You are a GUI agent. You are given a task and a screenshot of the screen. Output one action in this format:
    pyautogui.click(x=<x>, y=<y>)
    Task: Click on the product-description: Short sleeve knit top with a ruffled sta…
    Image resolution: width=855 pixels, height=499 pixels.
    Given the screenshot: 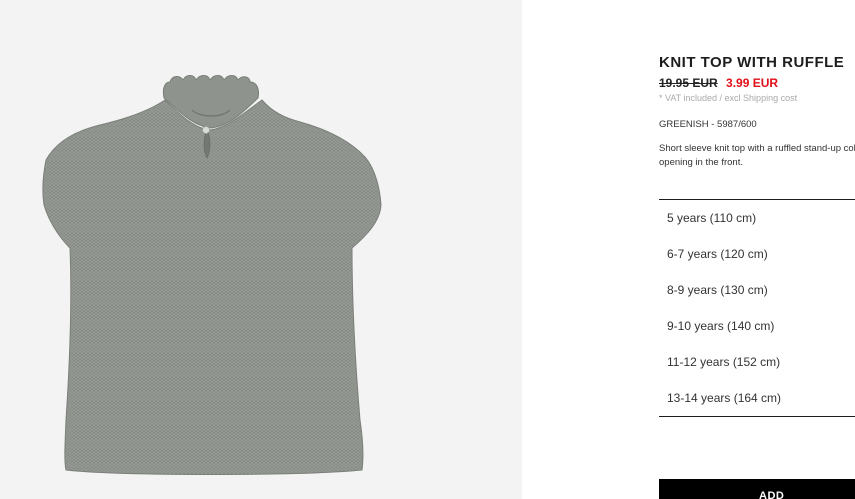 What is the action you would take?
    pyautogui.click(x=757, y=155)
    